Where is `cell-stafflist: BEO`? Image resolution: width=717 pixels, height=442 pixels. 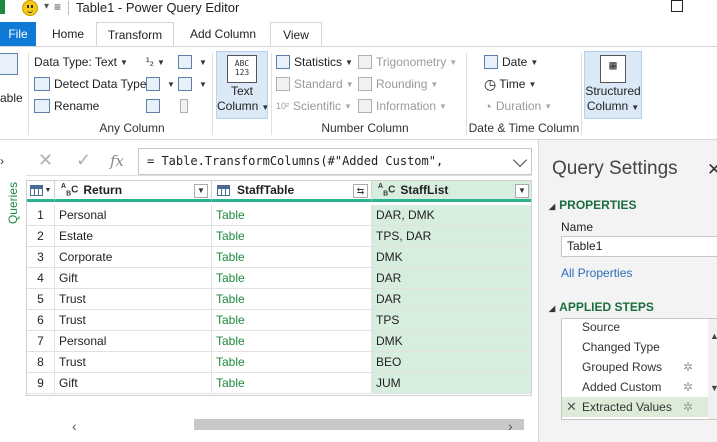 cell-stafflist: BEO is located at coordinates (451, 362).